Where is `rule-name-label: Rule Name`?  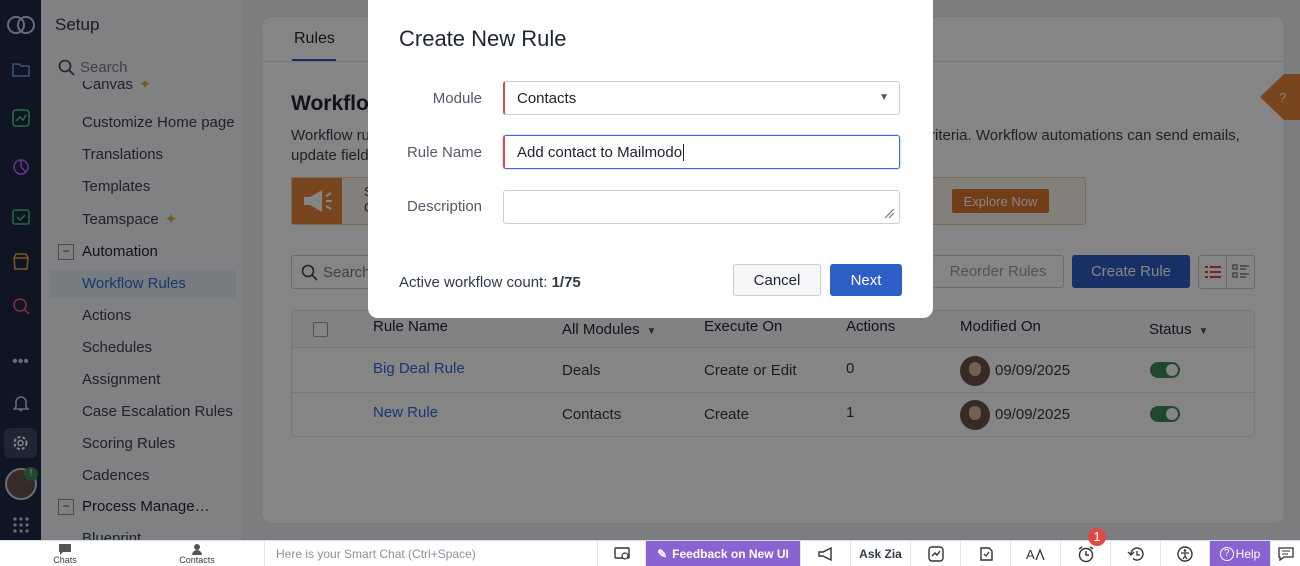 rule-name-label: Rule Name is located at coordinates (444, 152).